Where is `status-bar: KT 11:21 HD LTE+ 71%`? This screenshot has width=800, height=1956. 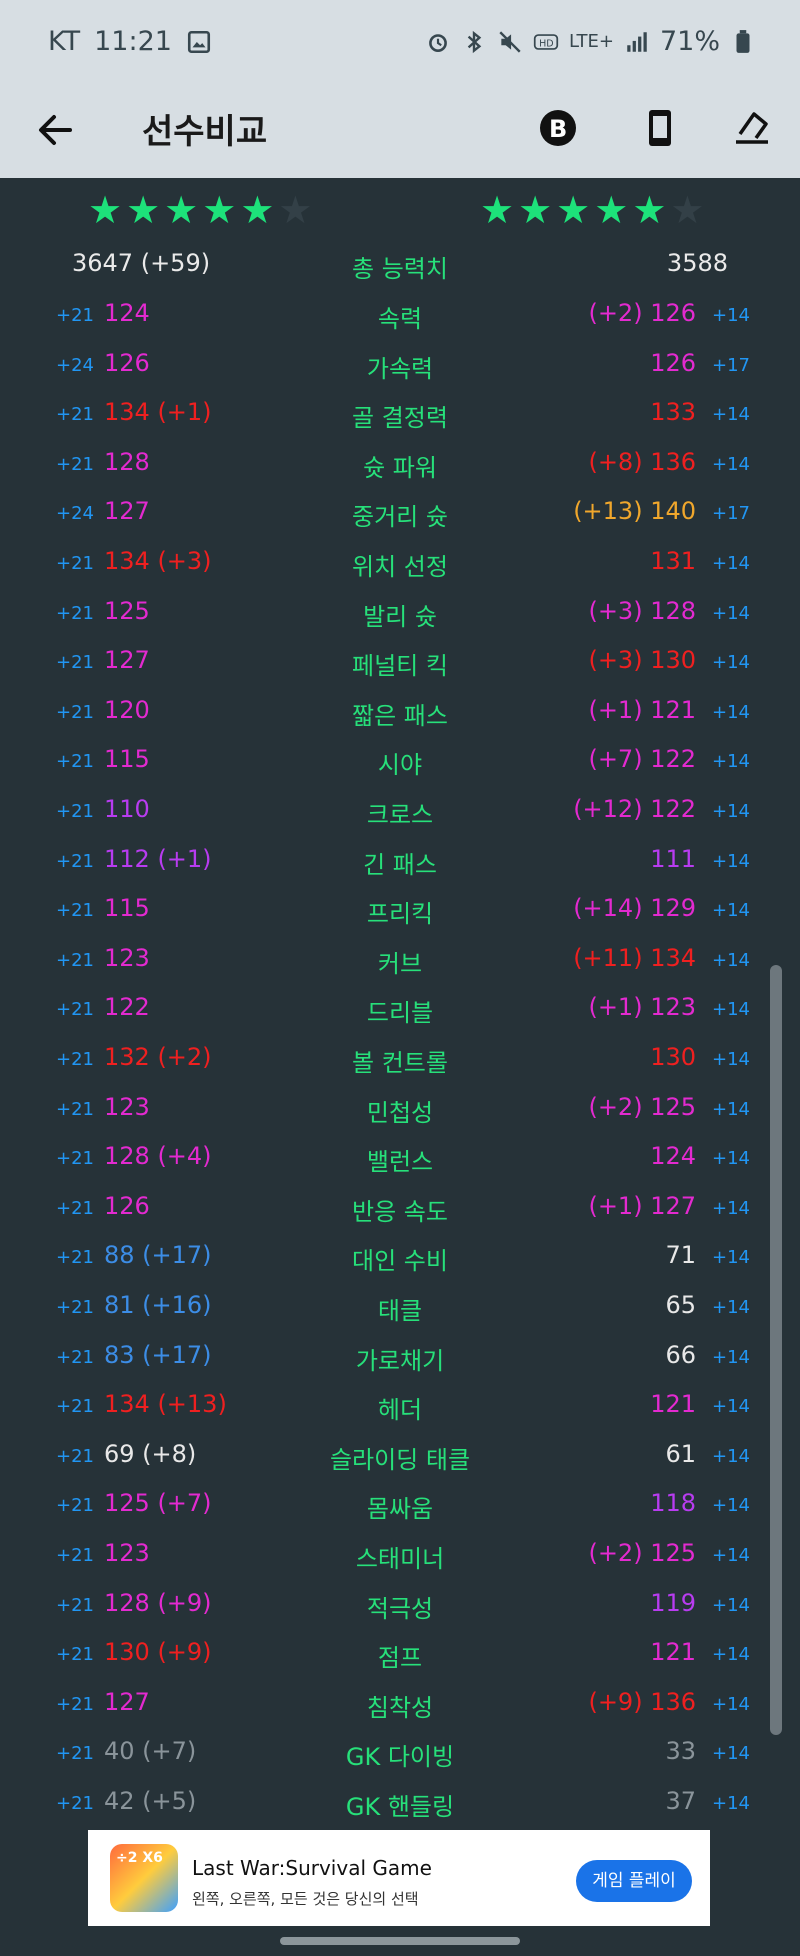 status-bar: KT 11:21 HD LTE+ 71% is located at coordinates (400, 41).